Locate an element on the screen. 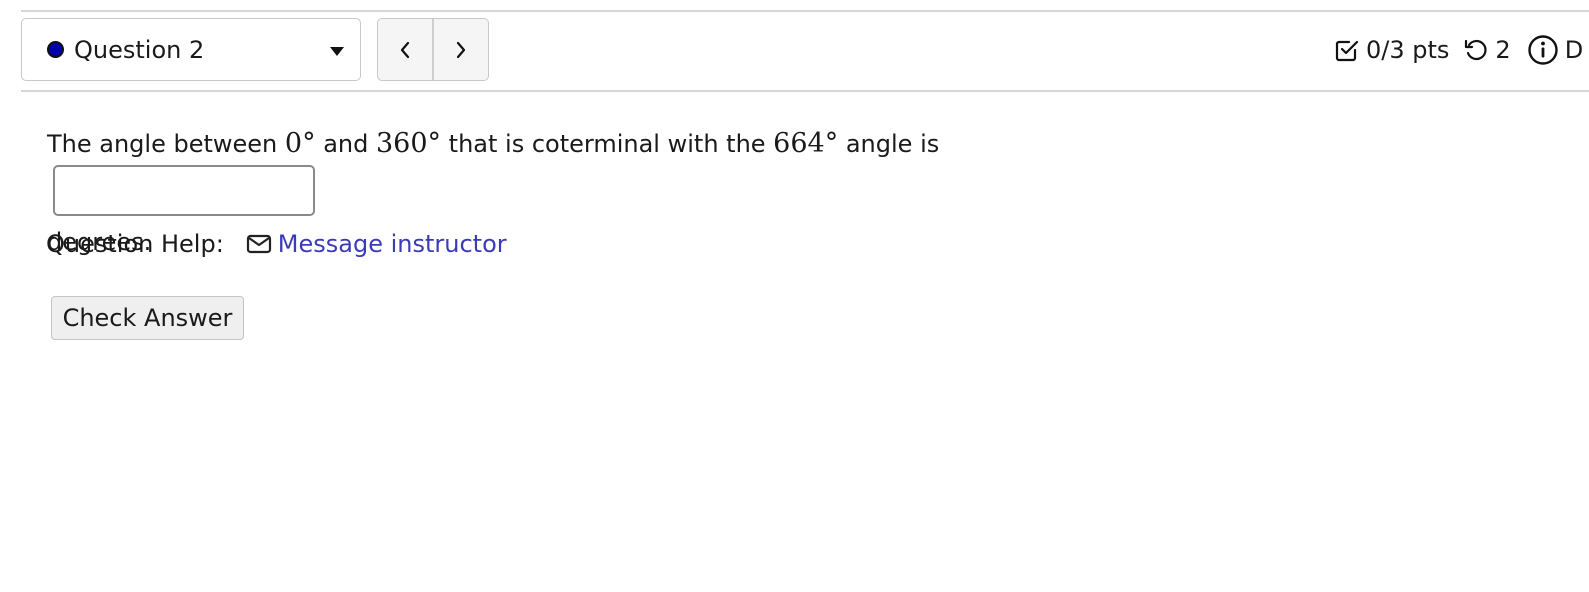 The height and width of the screenshot is (592, 1589). question-text-part: and is located at coordinates (345, 144).